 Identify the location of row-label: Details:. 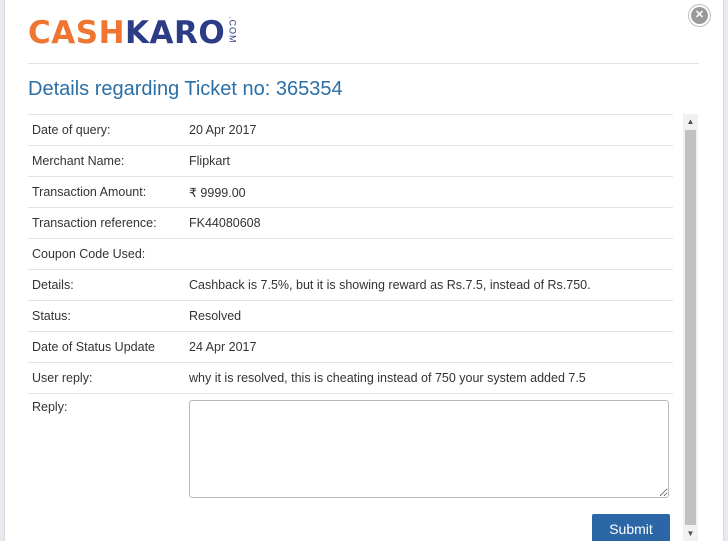
(106, 285).